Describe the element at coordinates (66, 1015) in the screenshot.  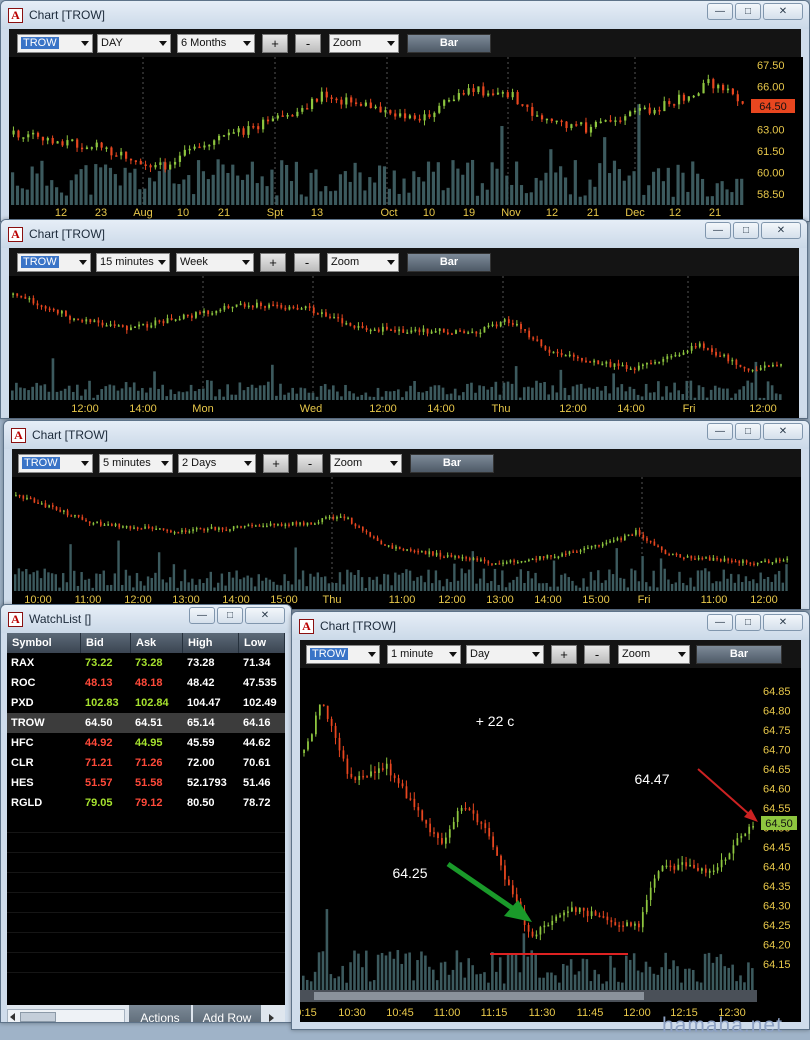
I see `horizontal-scrollbar` at that location.